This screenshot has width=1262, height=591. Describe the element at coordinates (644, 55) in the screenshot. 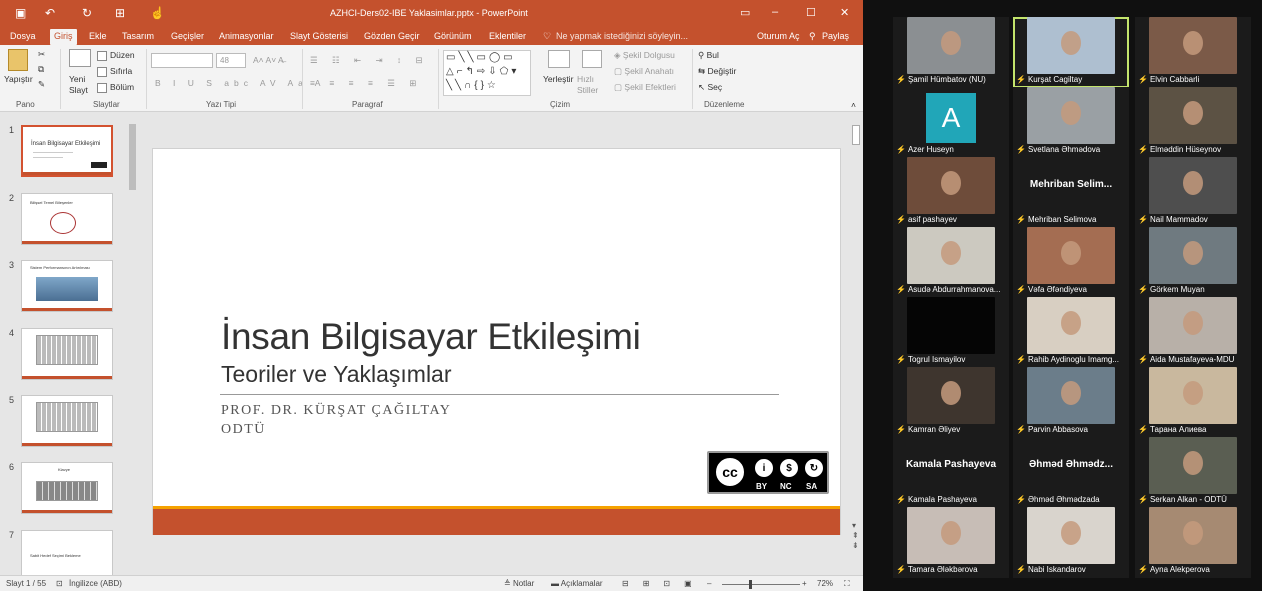

I see `shape-fill-button: ◈ Şekil Dolgusu` at that location.